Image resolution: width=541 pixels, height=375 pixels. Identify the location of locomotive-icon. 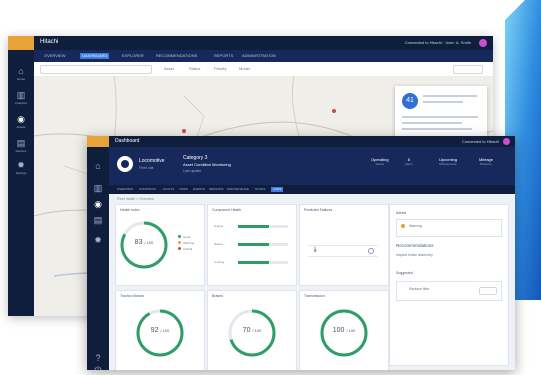
(125, 164).